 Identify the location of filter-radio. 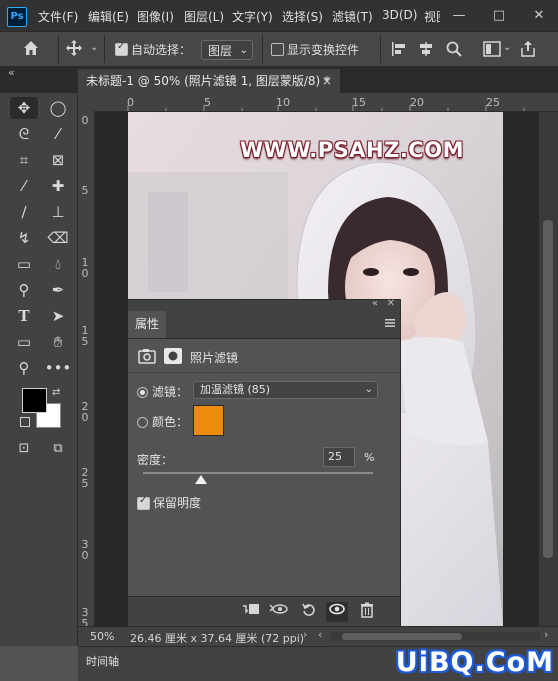
(142, 392).